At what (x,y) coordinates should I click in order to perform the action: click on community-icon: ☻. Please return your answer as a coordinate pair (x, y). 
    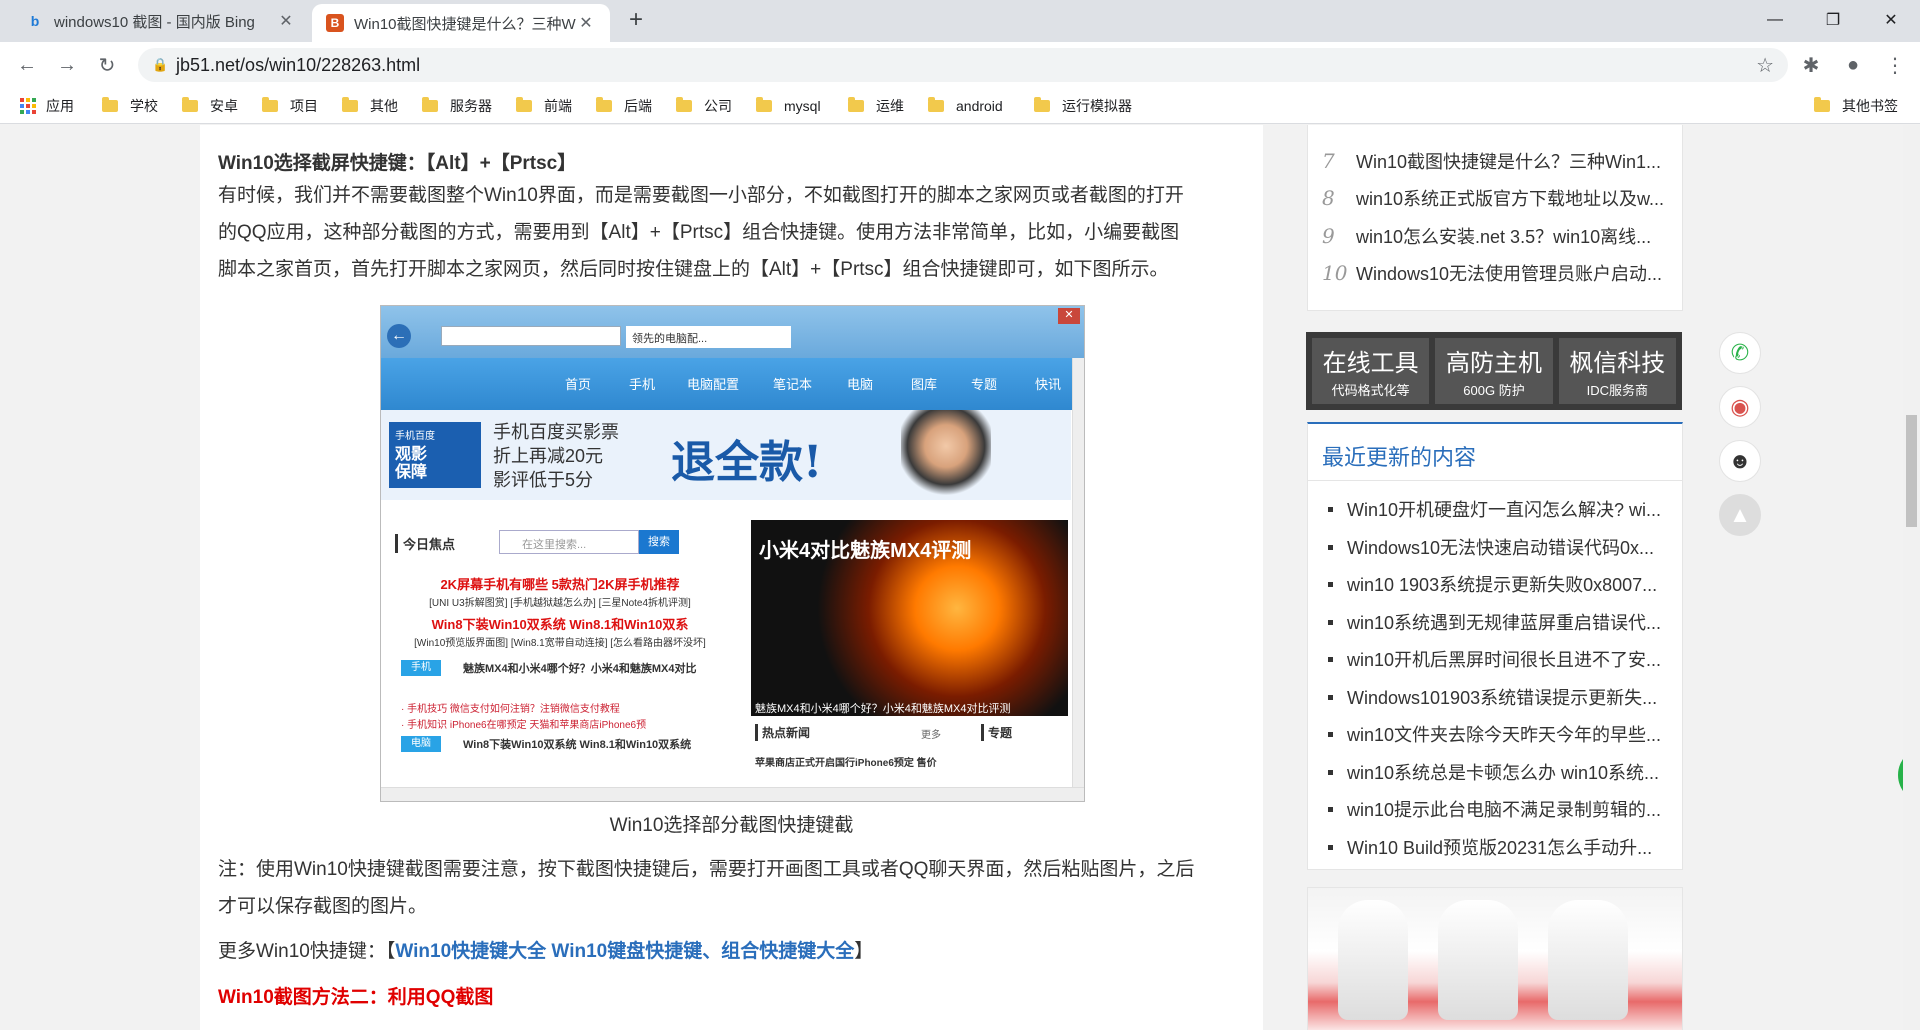
    Looking at the image, I should click on (1740, 461).